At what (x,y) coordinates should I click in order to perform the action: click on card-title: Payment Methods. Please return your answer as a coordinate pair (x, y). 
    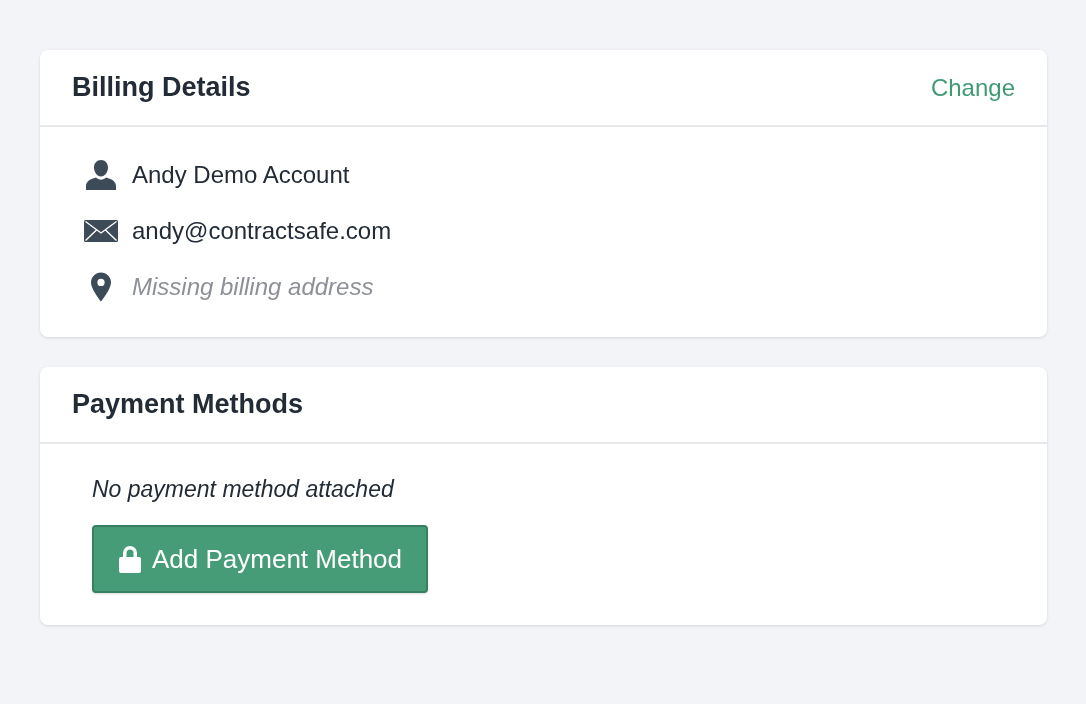
    Looking at the image, I should click on (188, 404).